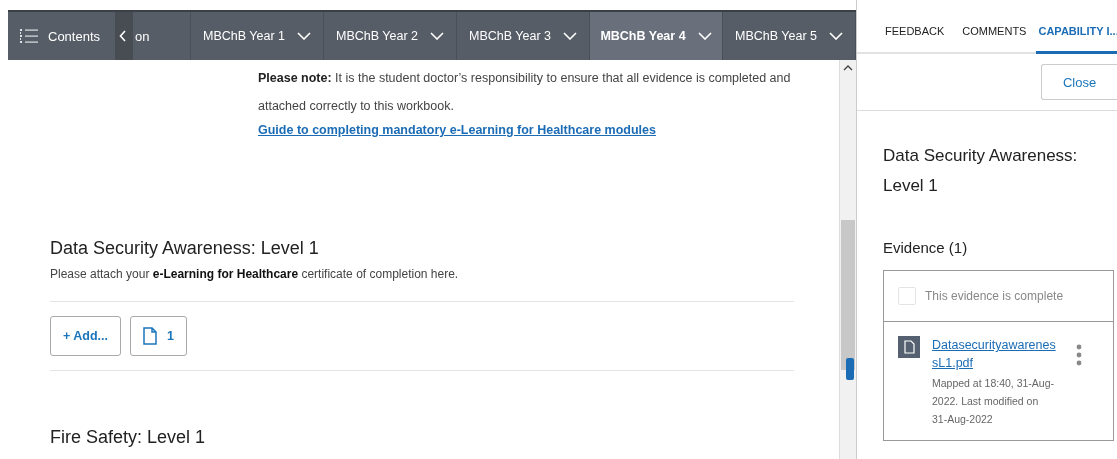 Image resolution: width=1117 pixels, height=459 pixels. I want to click on close-button: Close, so click(1079, 82).